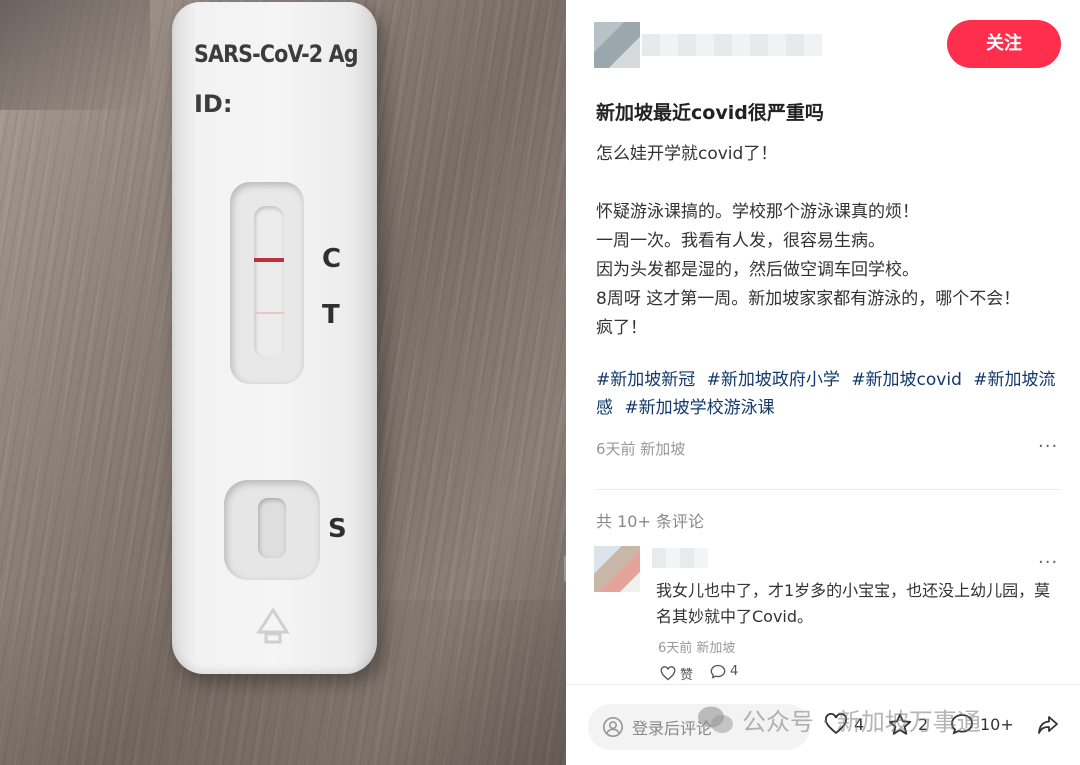 The width and height of the screenshot is (1080, 765). What do you see at coordinates (337, 529) in the screenshot?
I see `sample-label: S` at bounding box center [337, 529].